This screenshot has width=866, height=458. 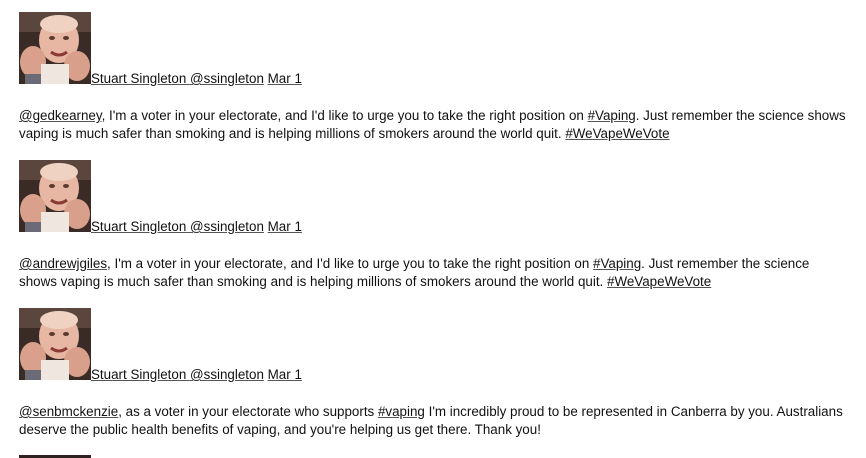 I want to click on mention-link: @andrewjgiles, so click(x=63, y=263).